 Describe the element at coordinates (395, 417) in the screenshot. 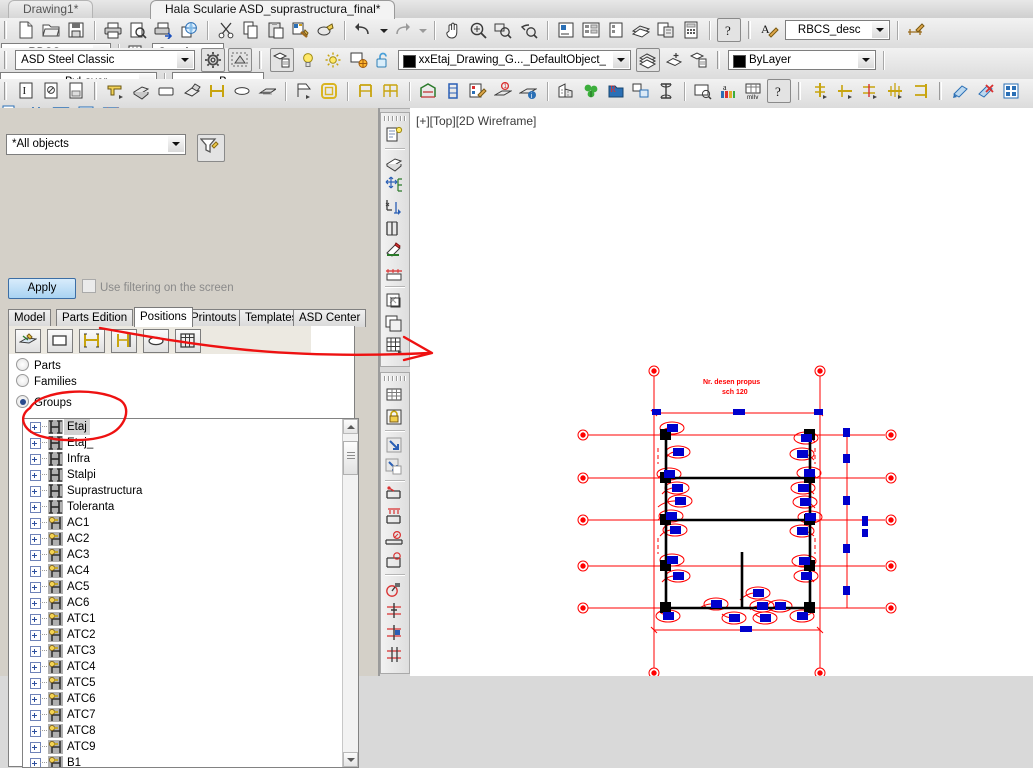

I see `lock-icon` at that location.